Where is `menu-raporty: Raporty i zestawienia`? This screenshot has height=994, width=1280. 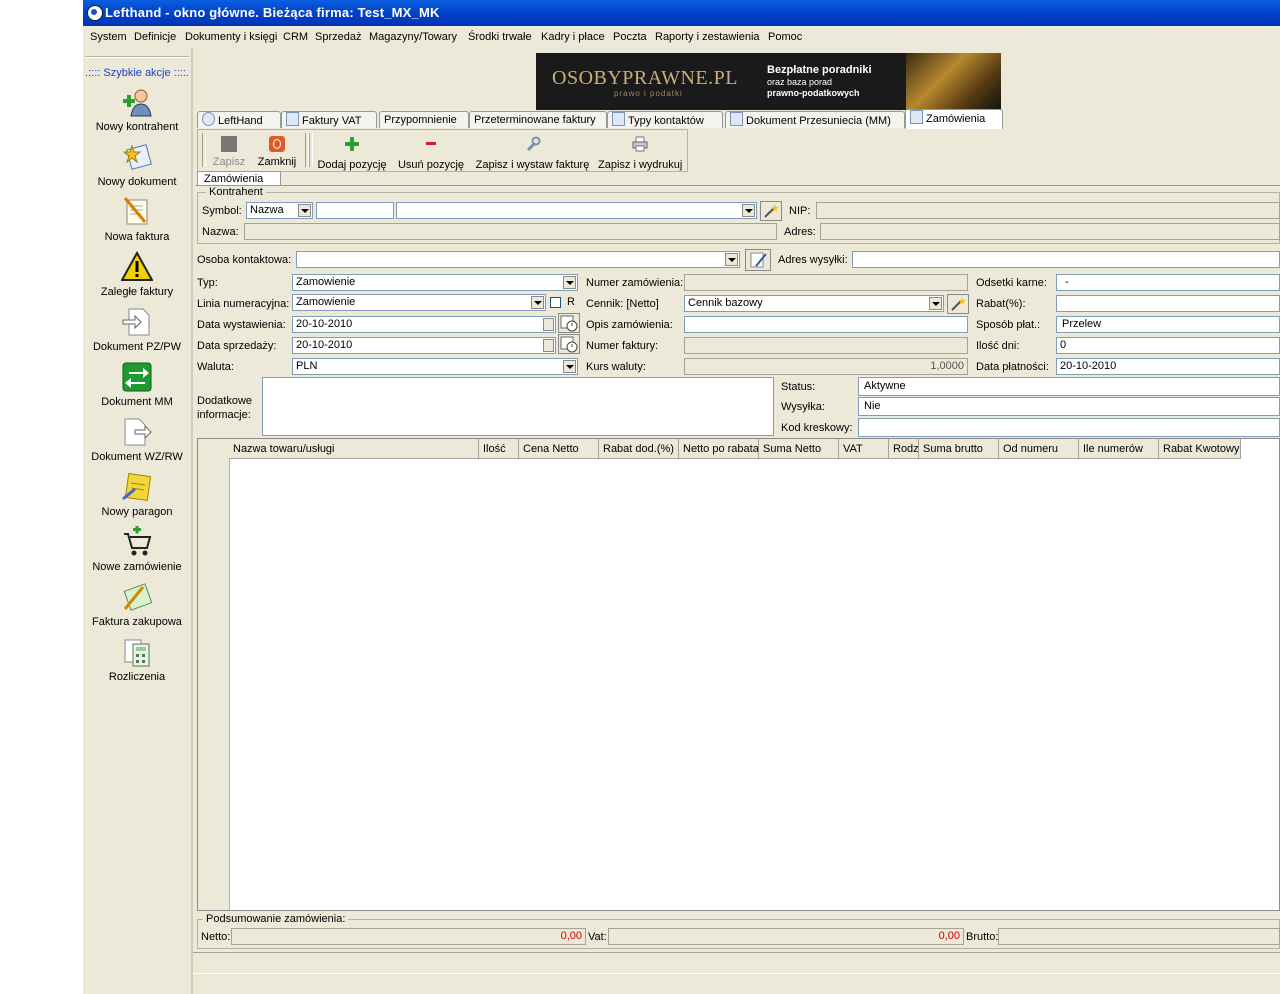
menu-raporty: Raporty i zestawienia is located at coordinates (707, 37).